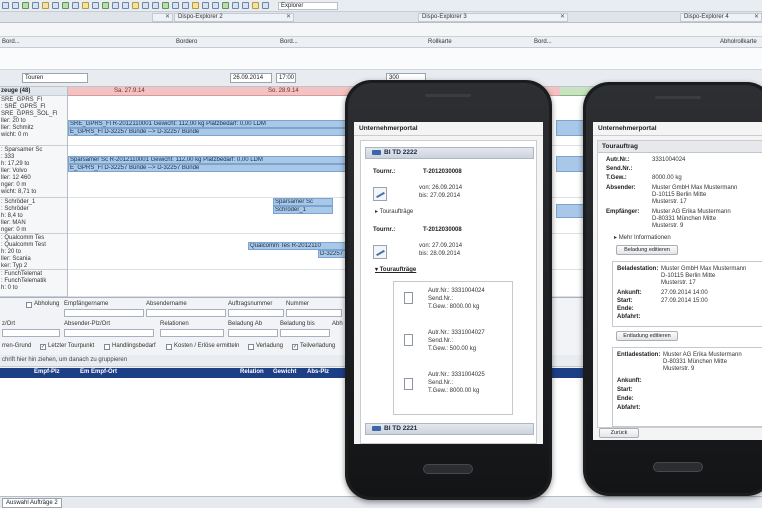 This screenshot has height=508, width=762. What do you see at coordinates (186, 313) in the screenshot?
I see `absendername-input` at bounding box center [186, 313].